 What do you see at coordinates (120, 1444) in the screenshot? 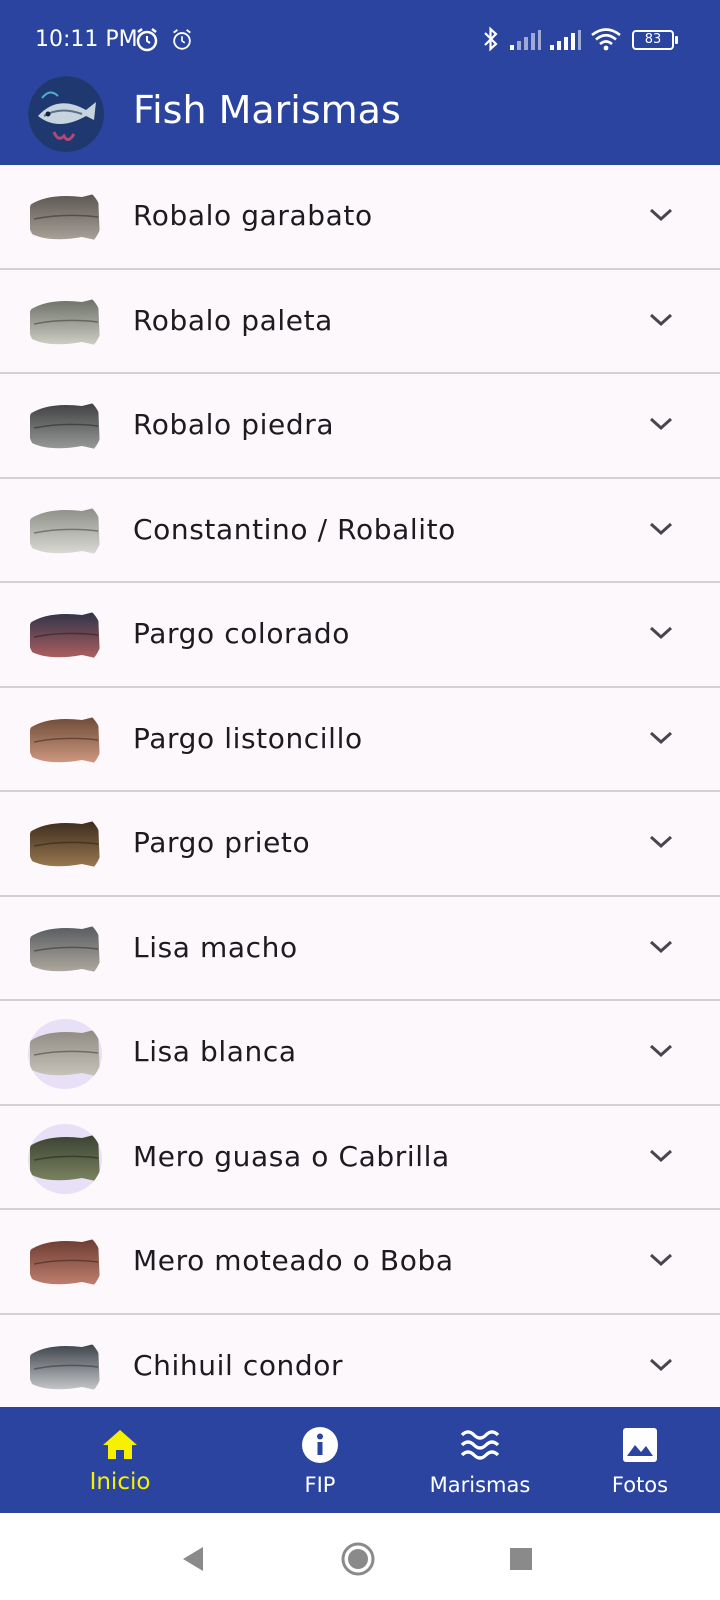
I see `home-icon` at bounding box center [120, 1444].